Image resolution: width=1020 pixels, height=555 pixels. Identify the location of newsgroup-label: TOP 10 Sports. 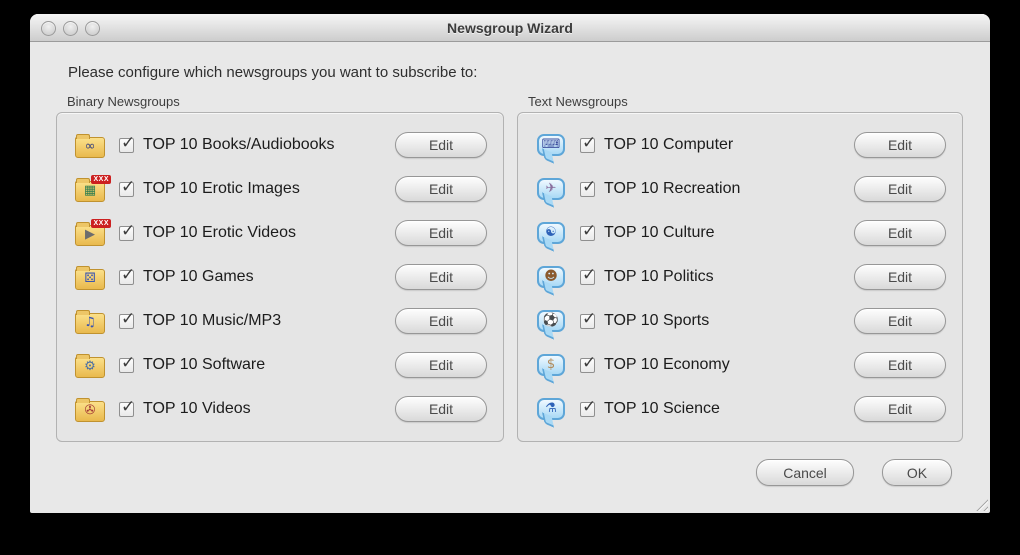
(657, 320).